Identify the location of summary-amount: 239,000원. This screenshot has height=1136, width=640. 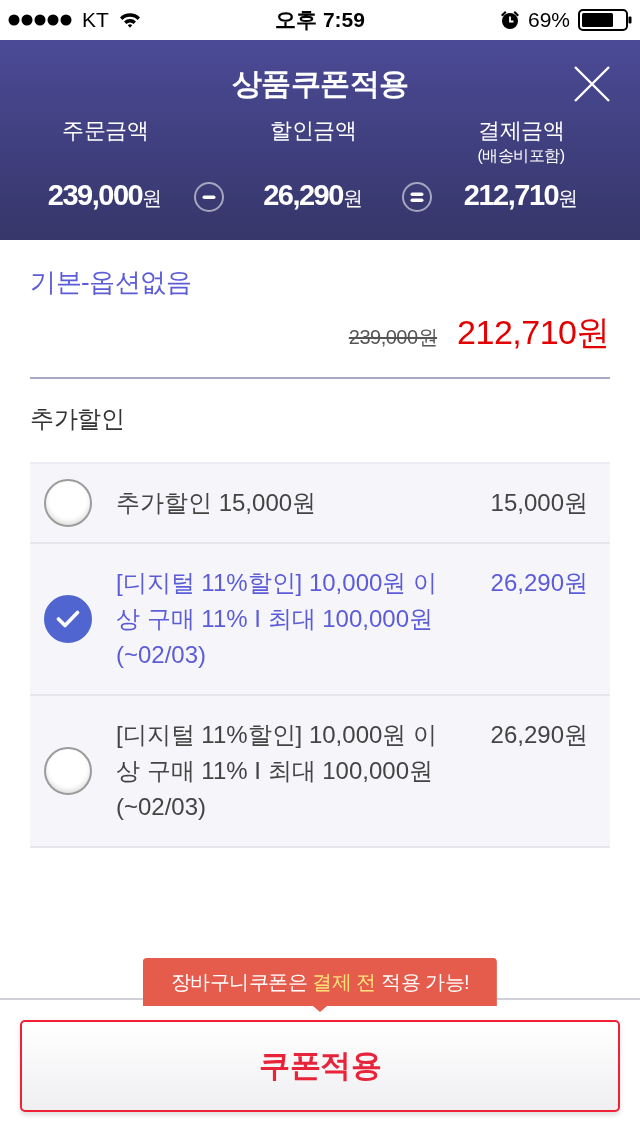
(105, 195).